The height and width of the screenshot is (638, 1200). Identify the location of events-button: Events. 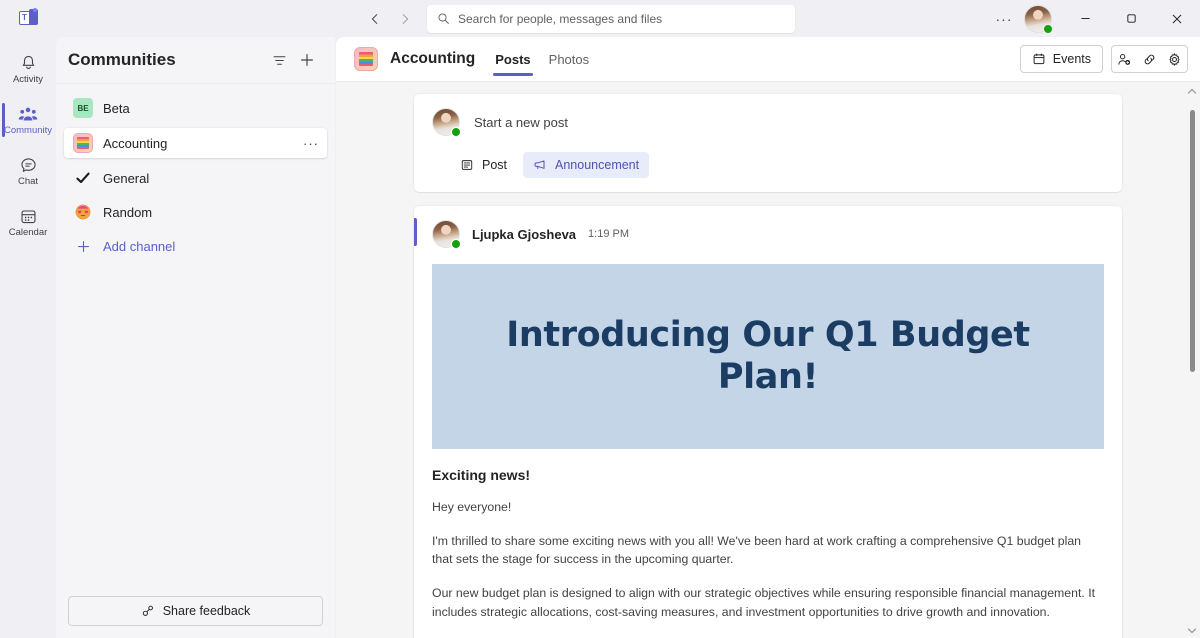
(1061, 59).